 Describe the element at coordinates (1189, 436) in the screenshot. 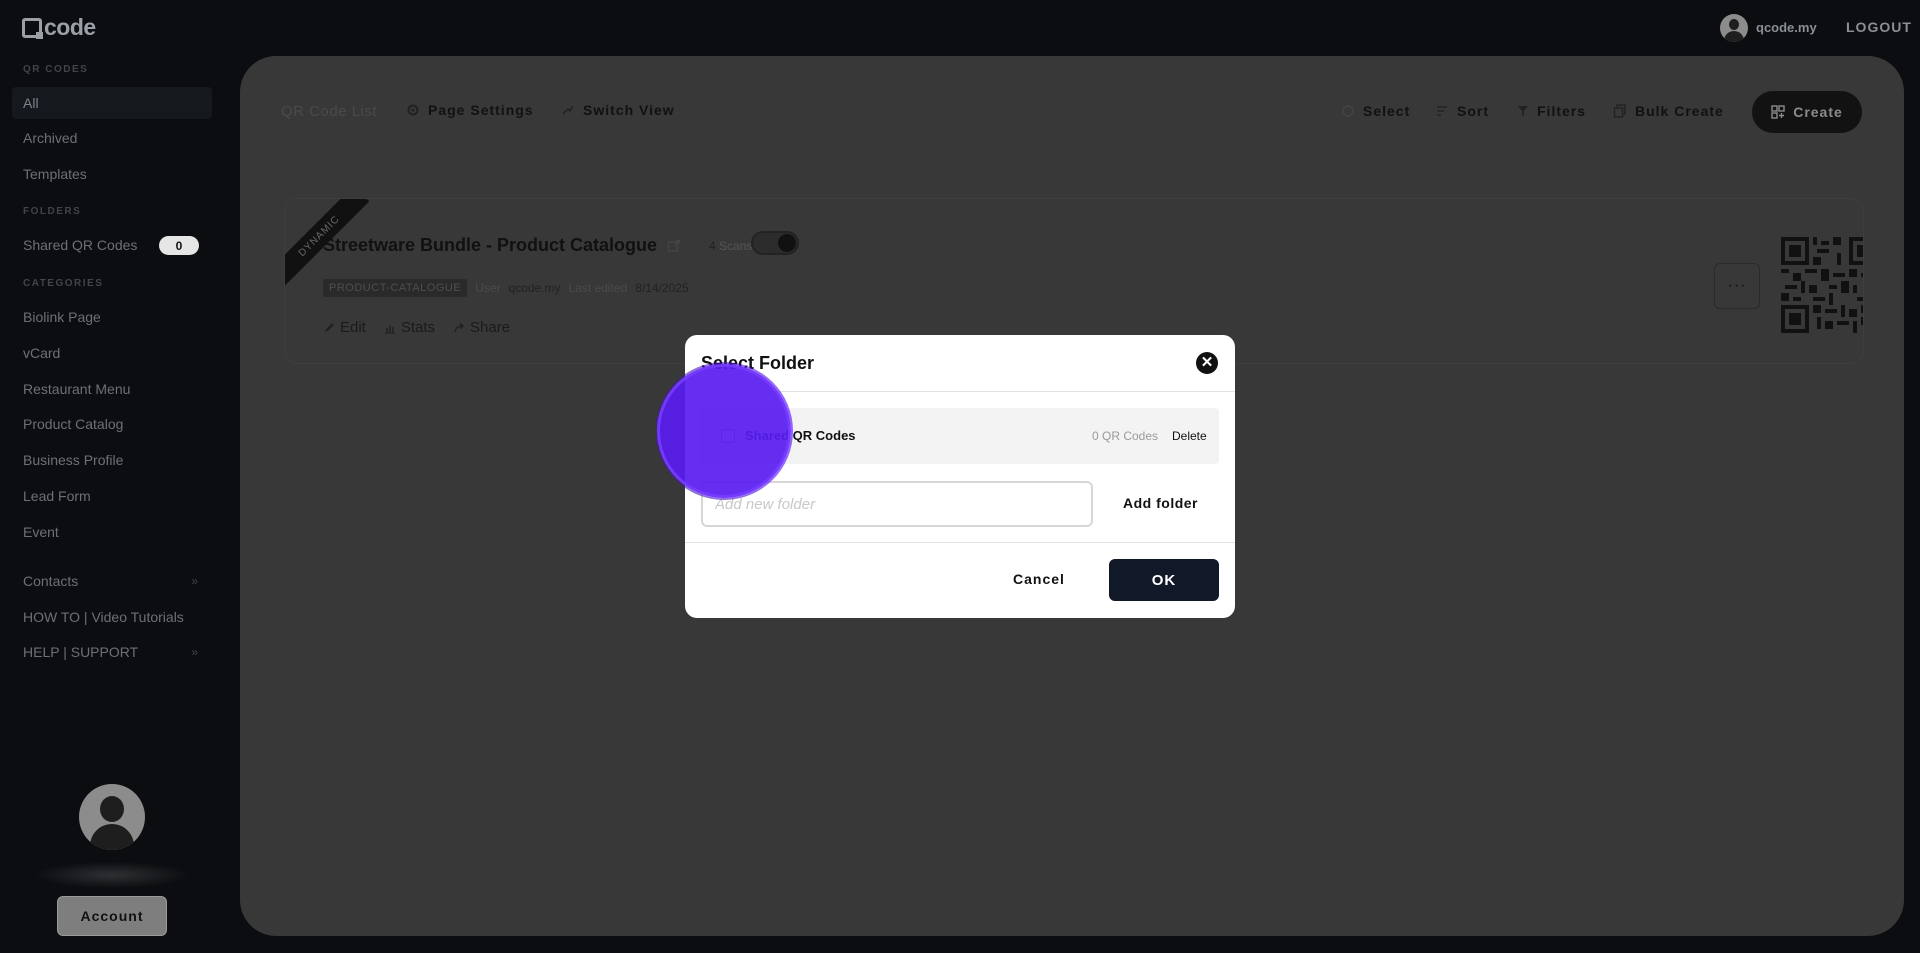

I see `folder-delete-button: Delete` at that location.